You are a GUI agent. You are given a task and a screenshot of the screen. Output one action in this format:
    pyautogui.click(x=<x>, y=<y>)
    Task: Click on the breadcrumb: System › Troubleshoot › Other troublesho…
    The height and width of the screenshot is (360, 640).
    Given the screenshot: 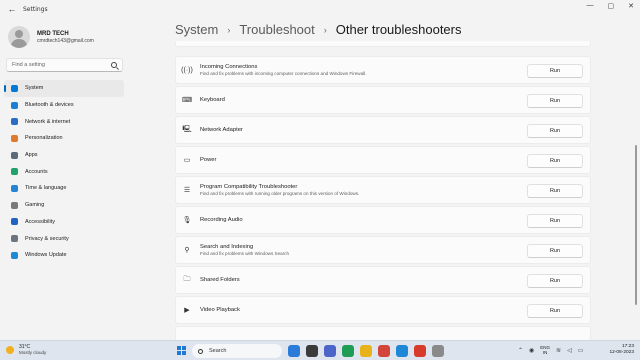 What is the action you would take?
    pyautogui.click(x=318, y=29)
    